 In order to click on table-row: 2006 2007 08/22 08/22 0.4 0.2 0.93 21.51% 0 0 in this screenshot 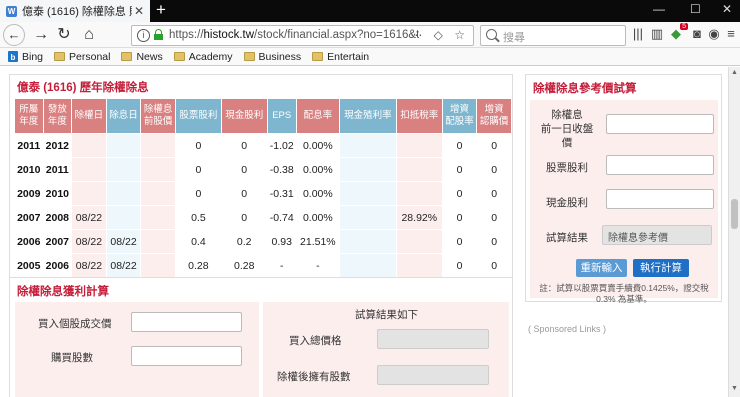, I will do `click(263, 241)`.